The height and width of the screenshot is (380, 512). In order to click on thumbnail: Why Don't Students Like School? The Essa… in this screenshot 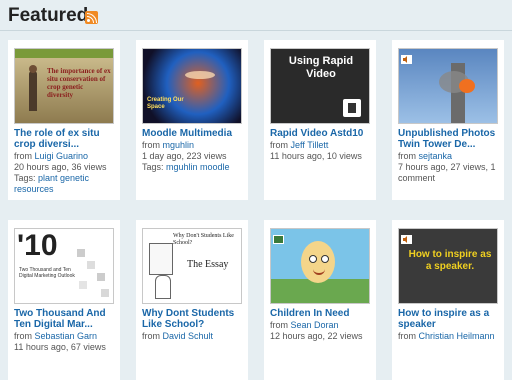, I will do `click(192, 266)`.